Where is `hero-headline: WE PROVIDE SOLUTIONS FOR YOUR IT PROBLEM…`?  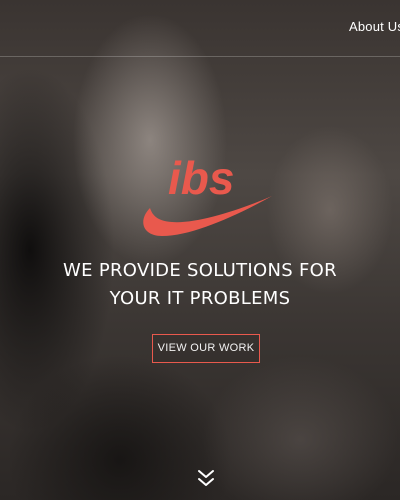 hero-headline: WE PROVIDE SOLUTIONS FOR YOUR IT PROBLEM… is located at coordinates (200, 285).